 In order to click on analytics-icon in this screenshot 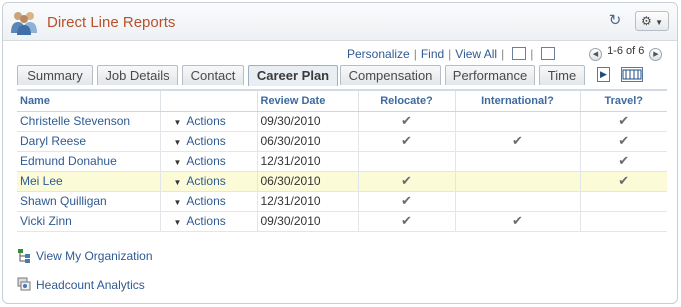, I will do `click(24, 284)`.